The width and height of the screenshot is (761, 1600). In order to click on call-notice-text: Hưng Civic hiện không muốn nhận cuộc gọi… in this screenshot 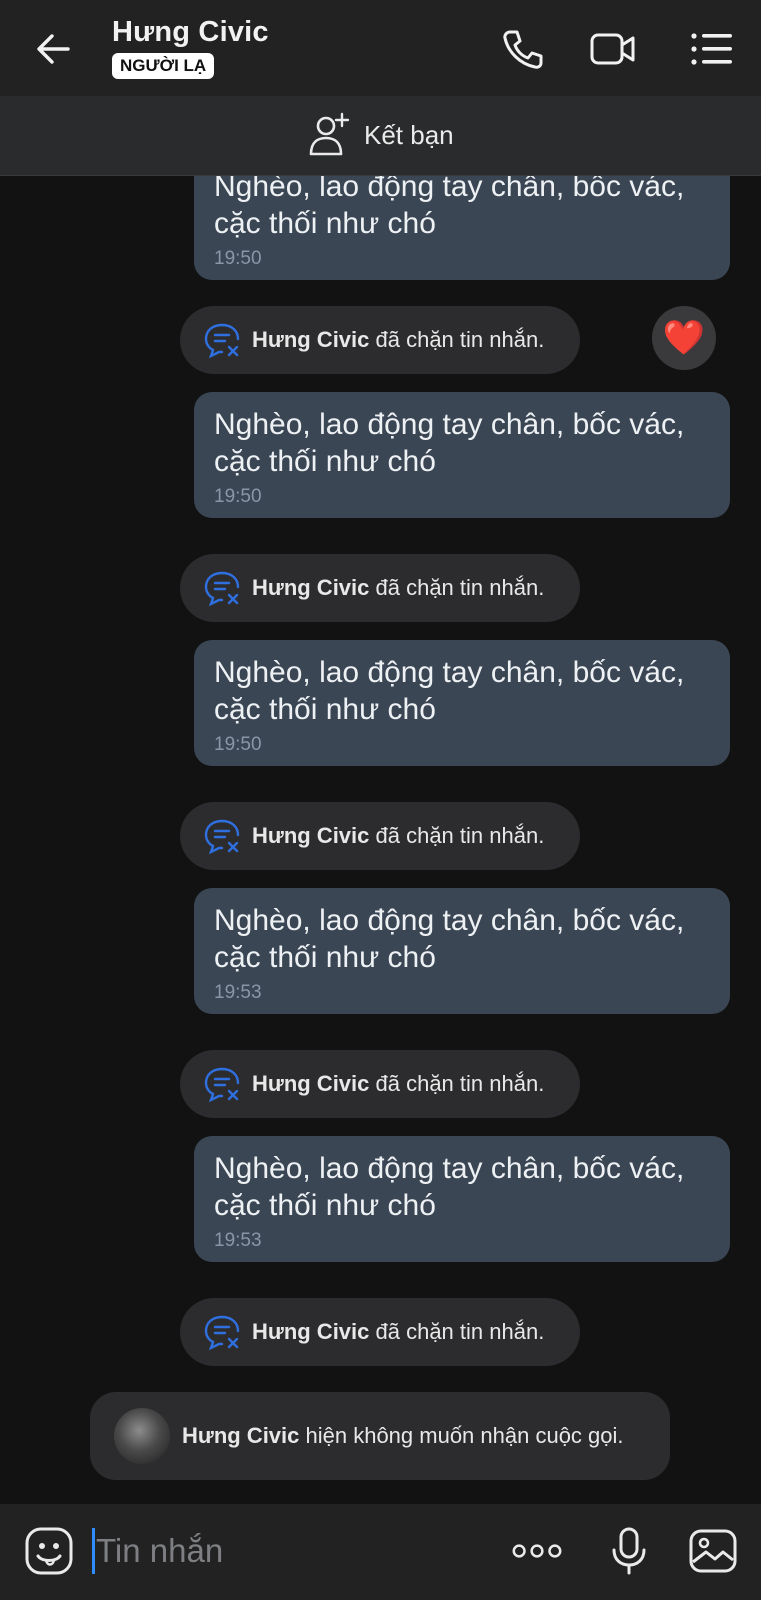, I will do `click(403, 1435)`.